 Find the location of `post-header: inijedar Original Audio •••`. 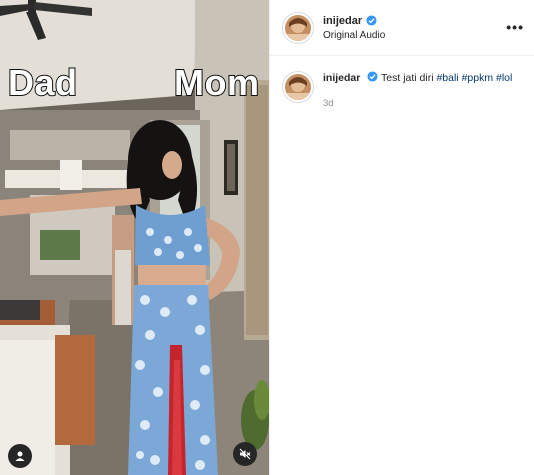

post-header: inijedar Original Audio ••• is located at coordinates (402, 28).